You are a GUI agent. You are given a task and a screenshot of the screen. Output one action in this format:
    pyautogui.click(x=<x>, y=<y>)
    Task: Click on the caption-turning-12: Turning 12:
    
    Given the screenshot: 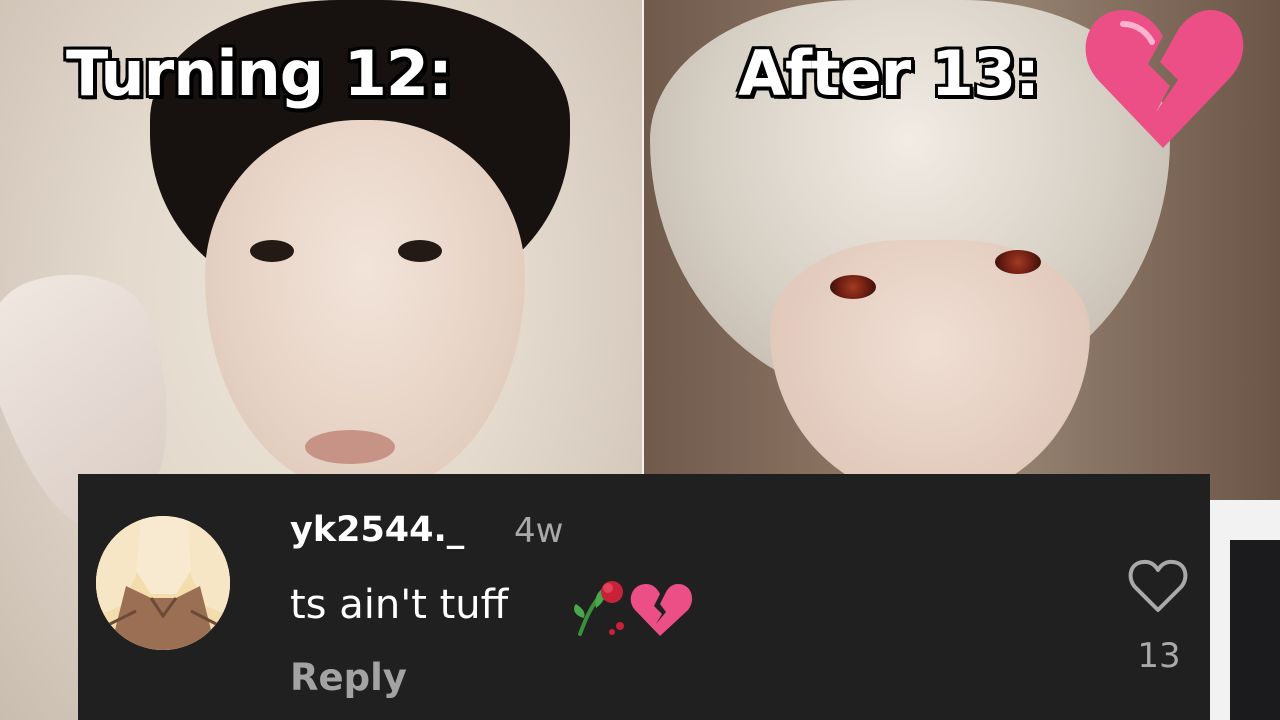 What is the action you would take?
    pyautogui.click(x=260, y=73)
    